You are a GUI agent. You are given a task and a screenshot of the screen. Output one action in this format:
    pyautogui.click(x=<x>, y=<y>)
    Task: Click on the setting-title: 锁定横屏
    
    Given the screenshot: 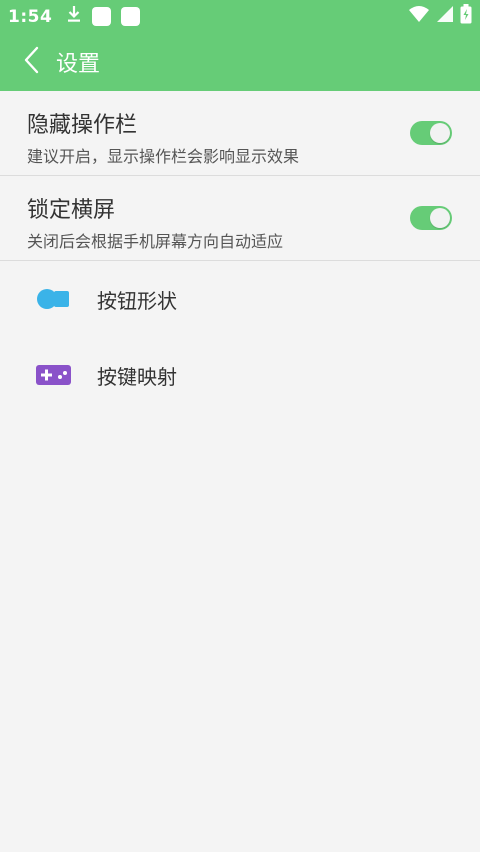 What is the action you would take?
    pyautogui.click(x=71, y=210)
    